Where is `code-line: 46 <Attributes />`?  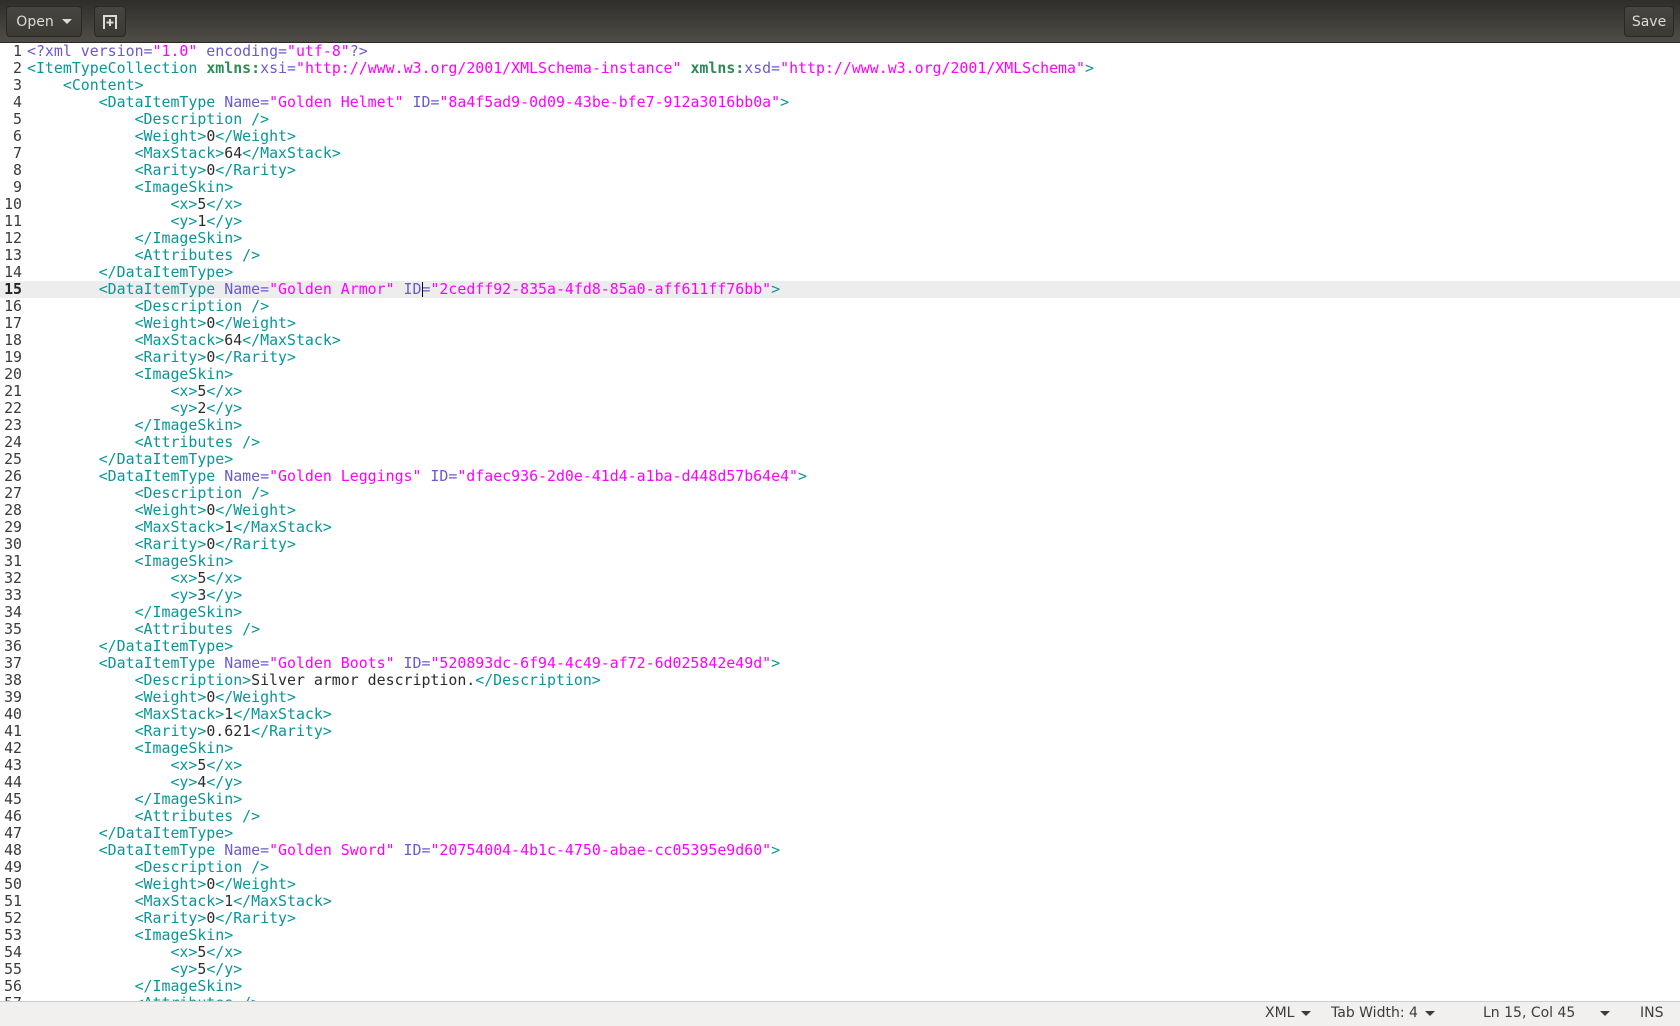 code-line: 46 <Attributes /> is located at coordinates (840, 816).